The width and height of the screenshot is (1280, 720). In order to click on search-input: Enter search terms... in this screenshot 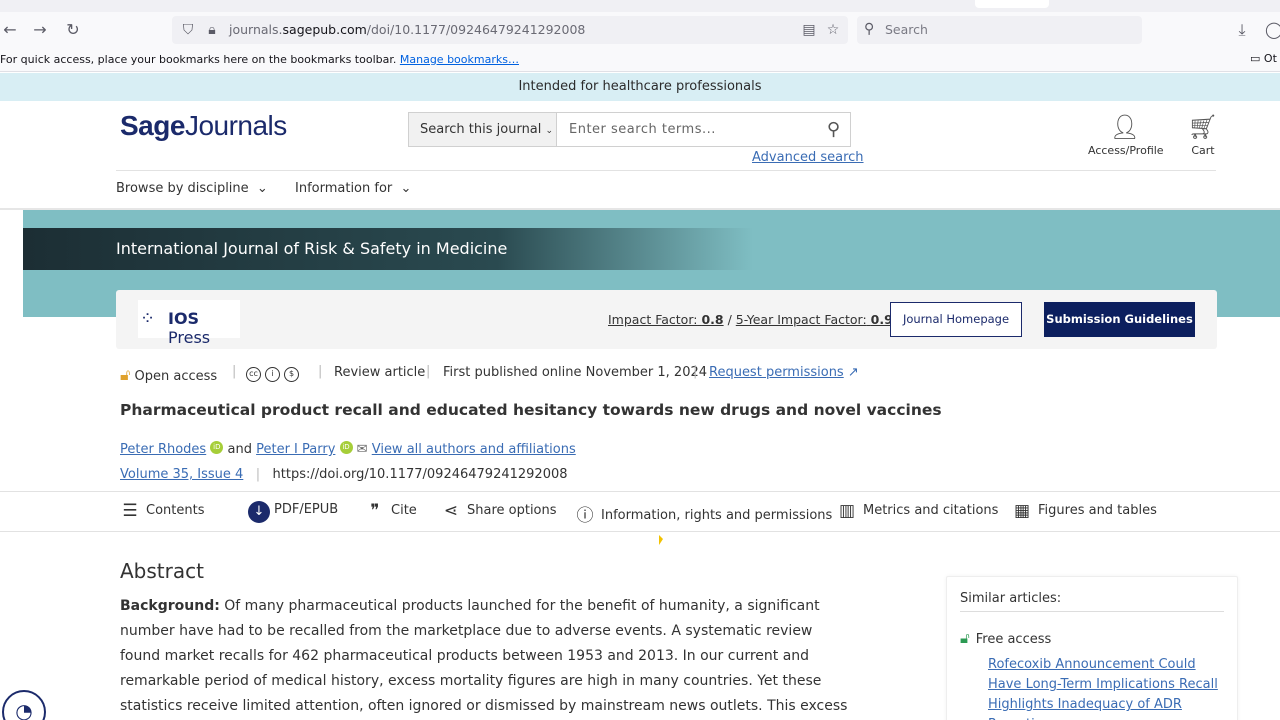, I will do `click(642, 129)`.